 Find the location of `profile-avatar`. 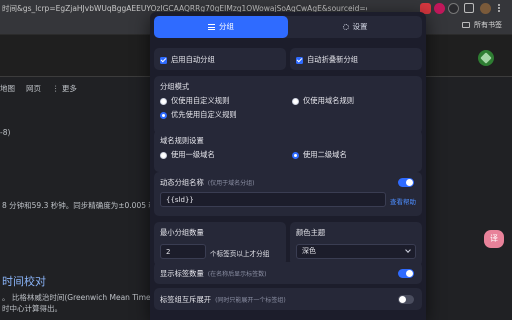

profile-avatar is located at coordinates (485, 8).